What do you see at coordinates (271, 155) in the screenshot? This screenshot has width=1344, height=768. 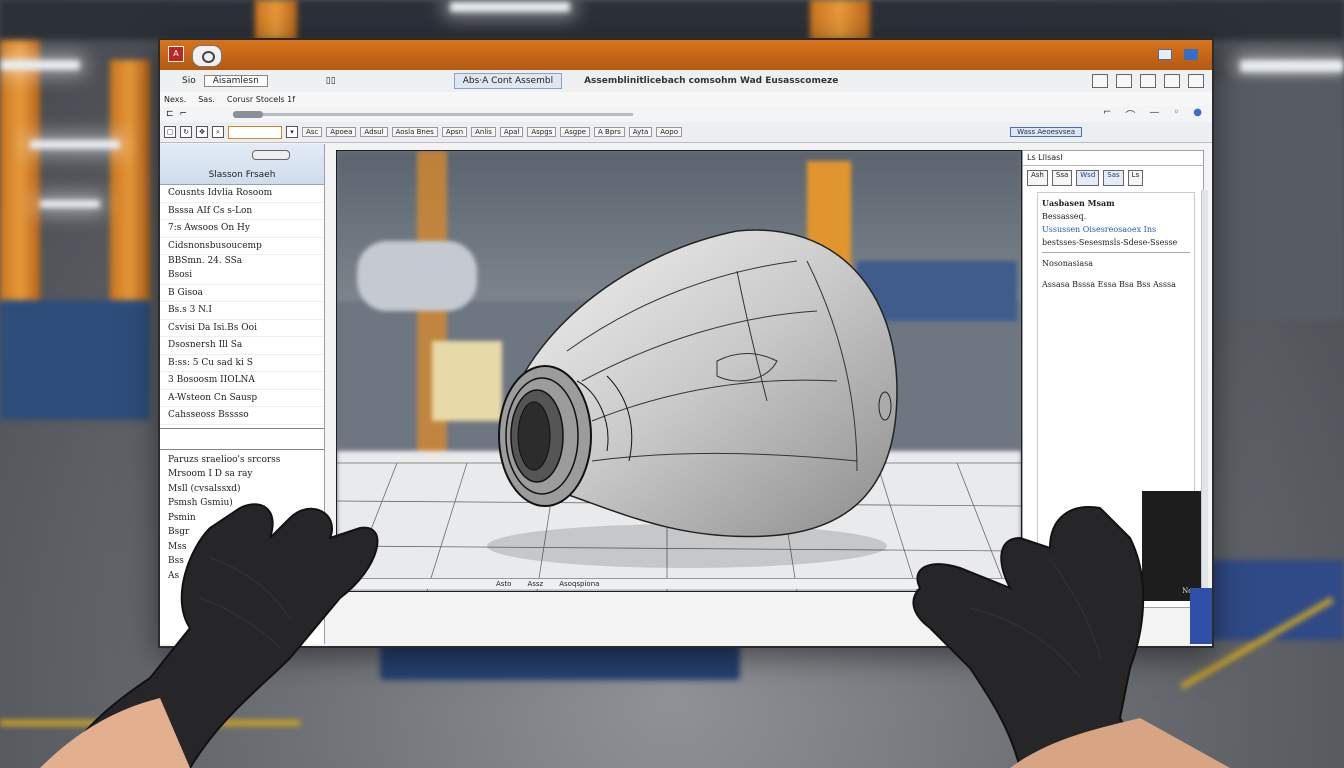 I see `collapse-button` at bounding box center [271, 155].